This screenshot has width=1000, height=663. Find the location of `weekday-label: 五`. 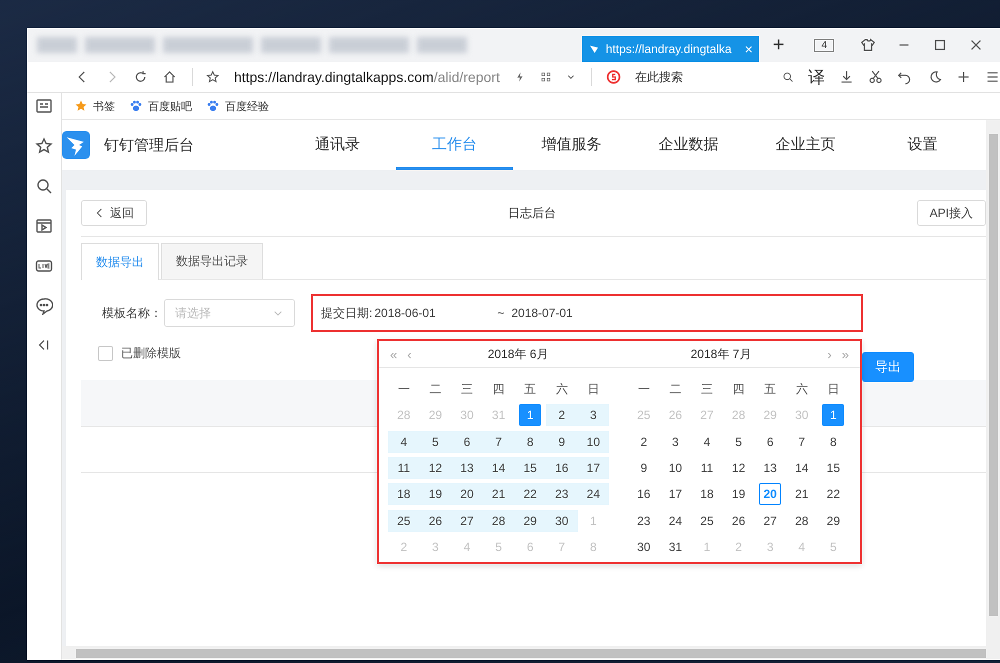

weekday-label: 五 is located at coordinates (530, 389).